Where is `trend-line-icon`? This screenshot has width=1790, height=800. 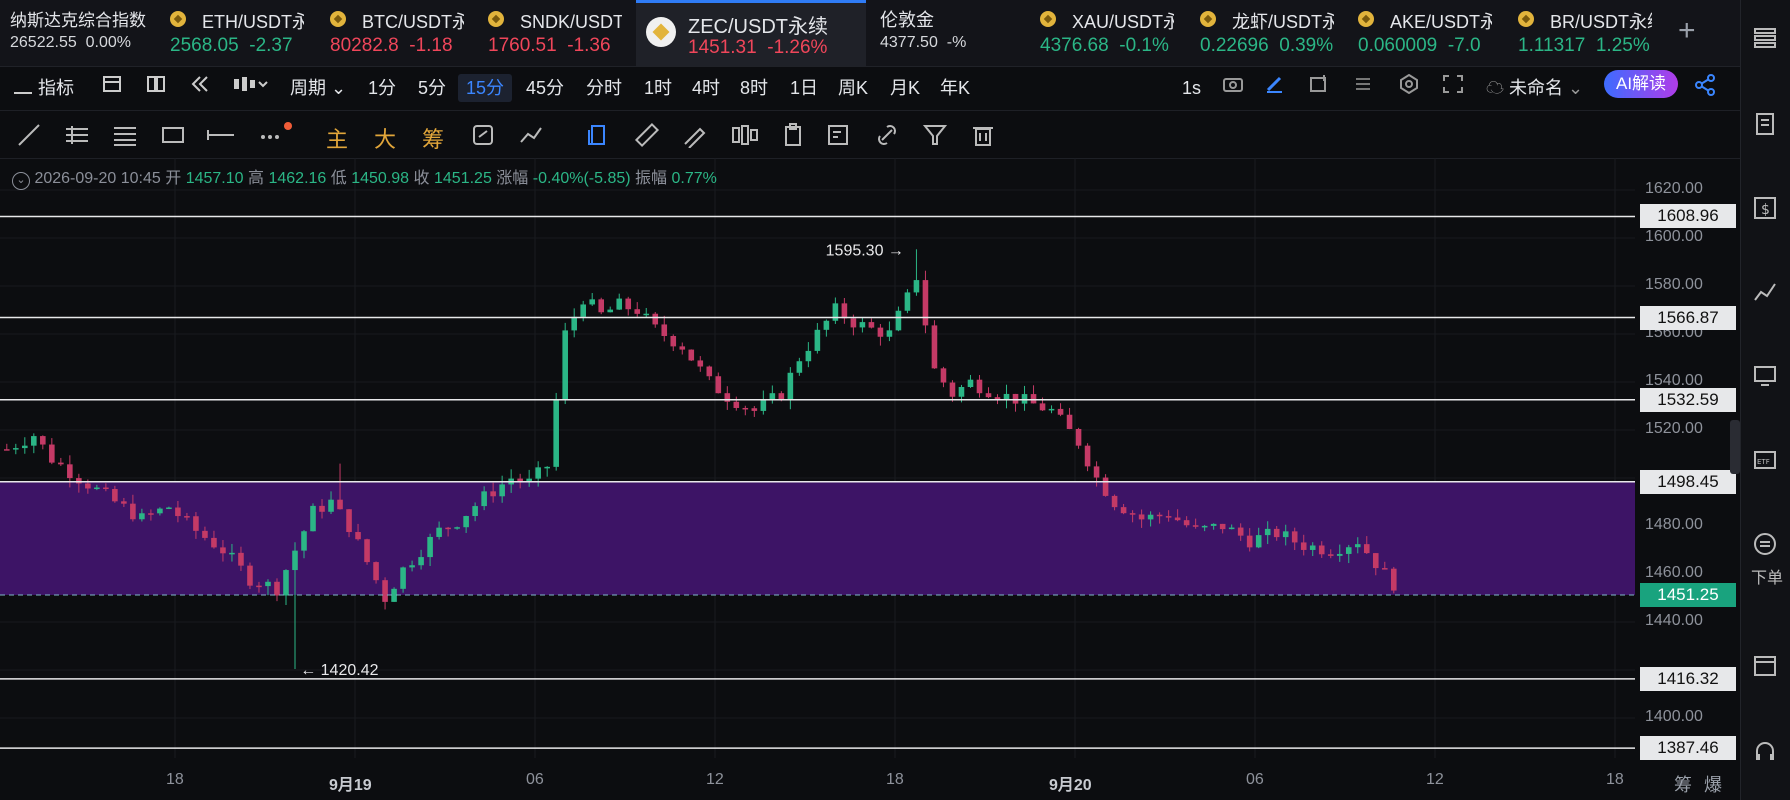 trend-line-icon is located at coordinates (29, 135).